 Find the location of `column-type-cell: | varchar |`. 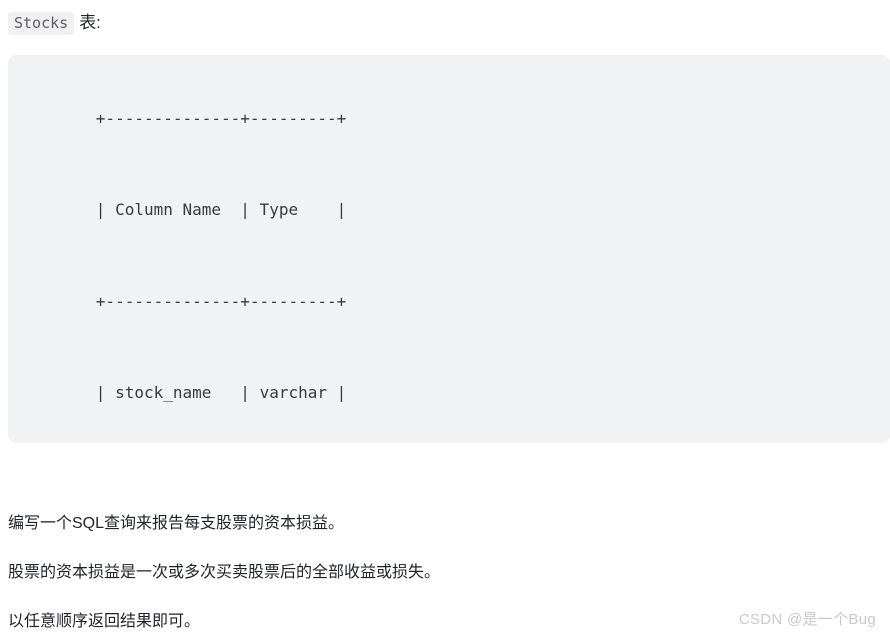

column-type-cell: | varchar | is located at coordinates (293, 392).